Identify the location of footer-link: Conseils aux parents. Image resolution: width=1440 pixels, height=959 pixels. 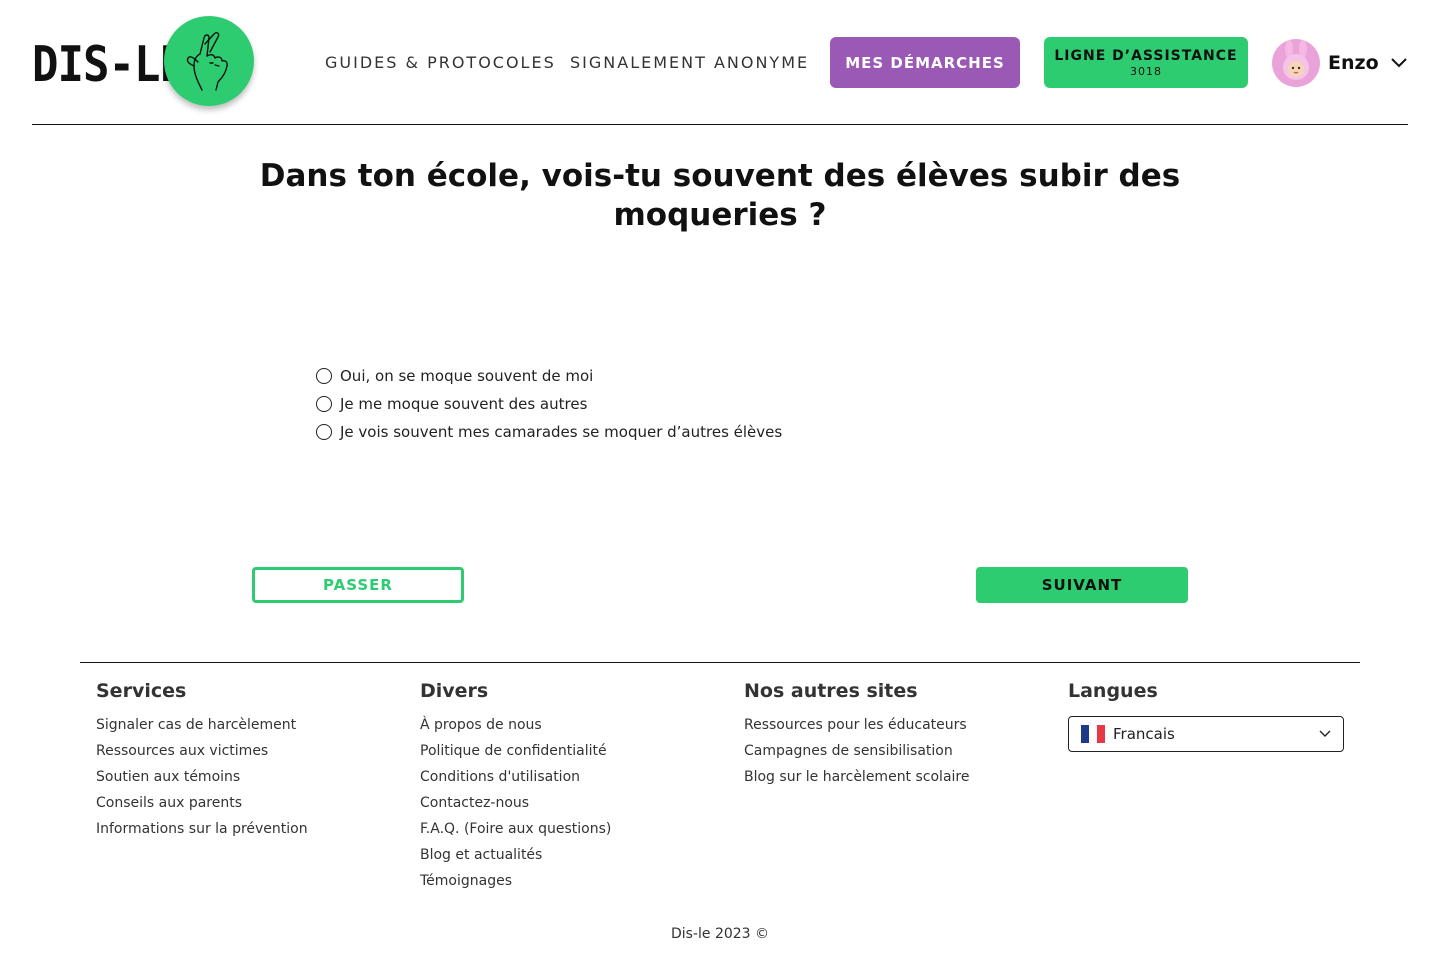
(202, 807).